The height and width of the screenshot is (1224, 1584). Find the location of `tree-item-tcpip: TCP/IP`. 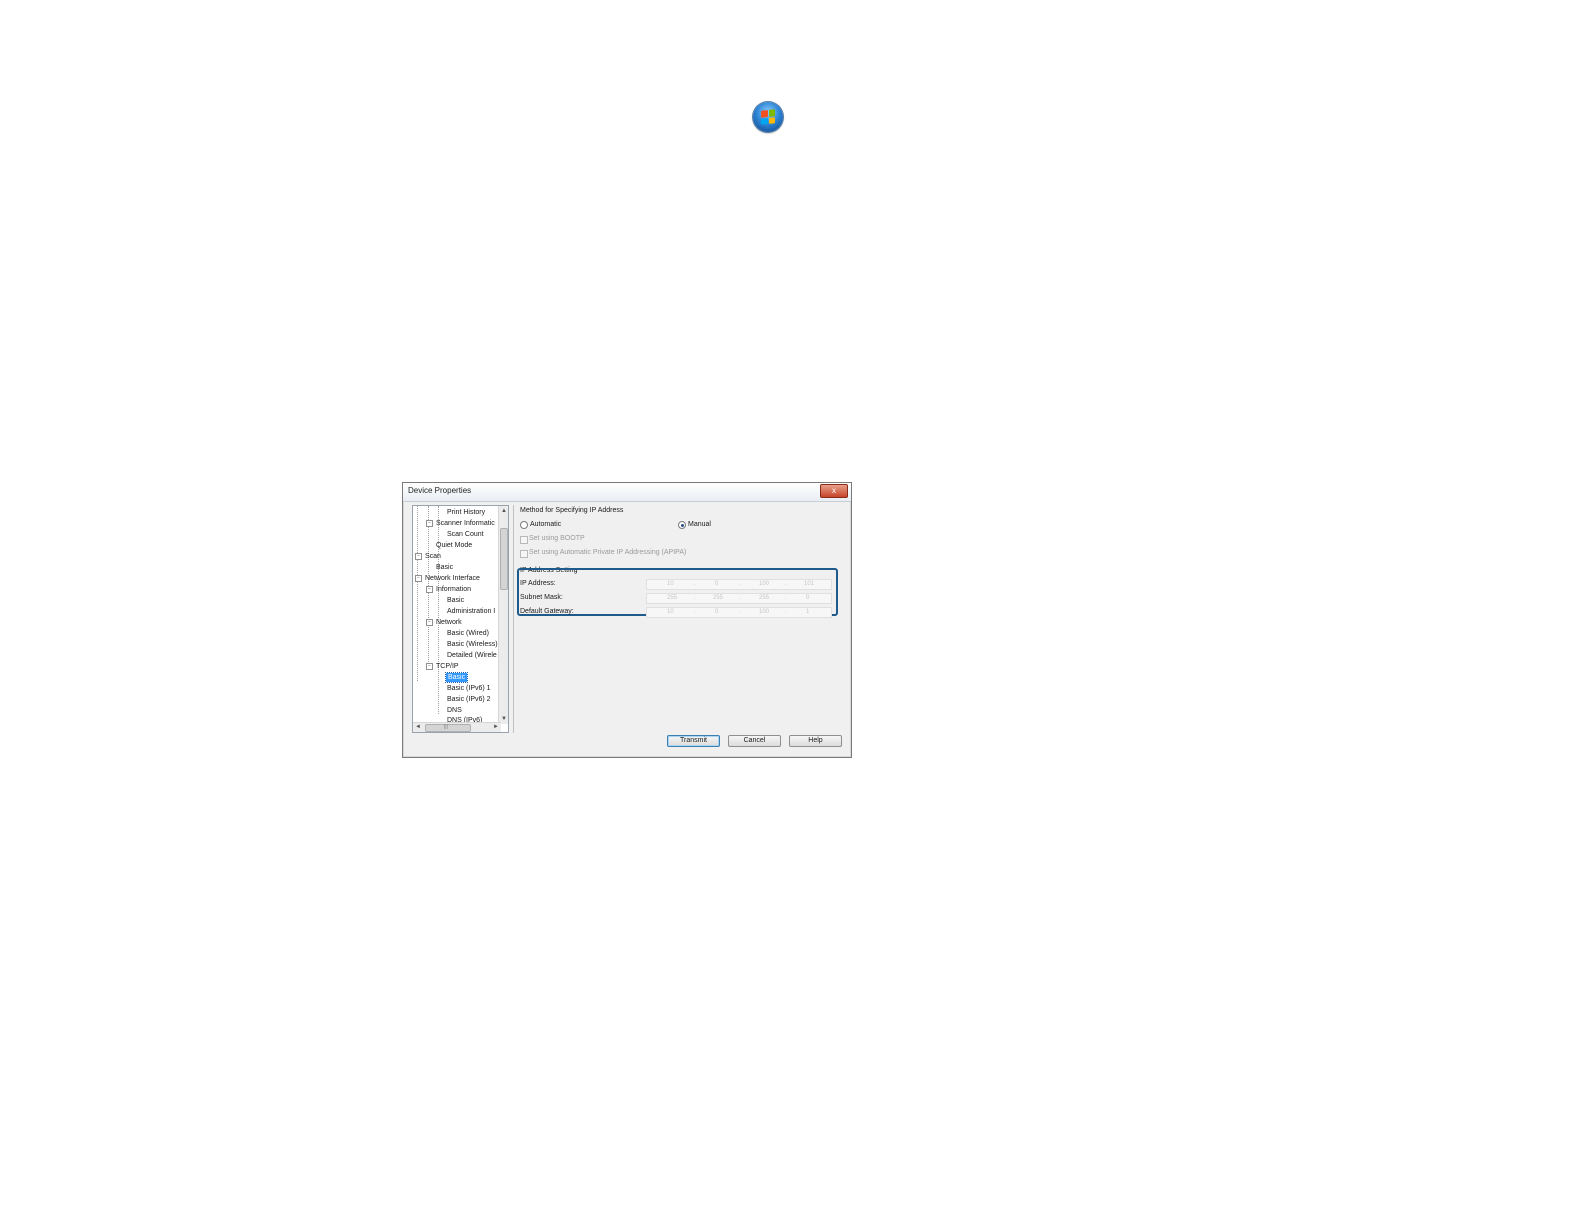

tree-item-tcpip: TCP/IP is located at coordinates (447, 666).